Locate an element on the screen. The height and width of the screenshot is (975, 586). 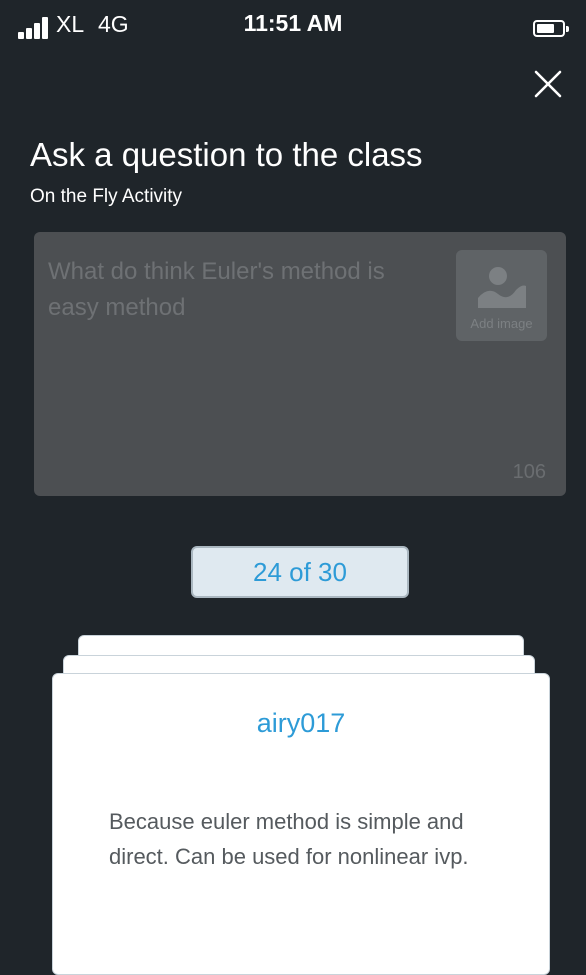
image-icon is located at coordinates (502, 287).